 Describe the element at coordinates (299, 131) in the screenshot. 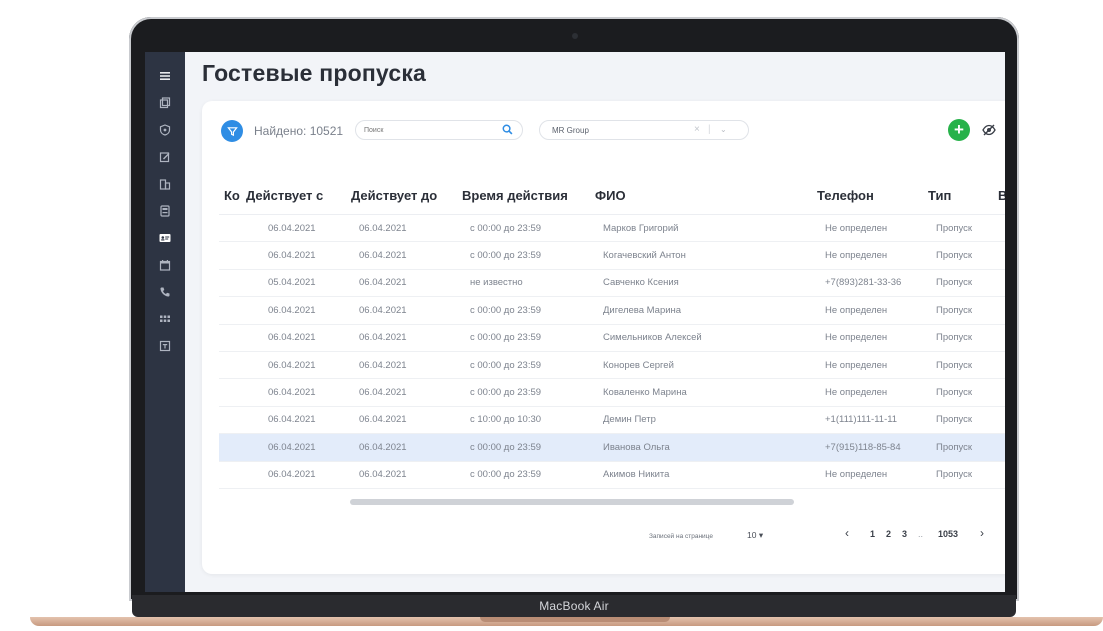

I see `found-count: Найдено: 10521` at that location.